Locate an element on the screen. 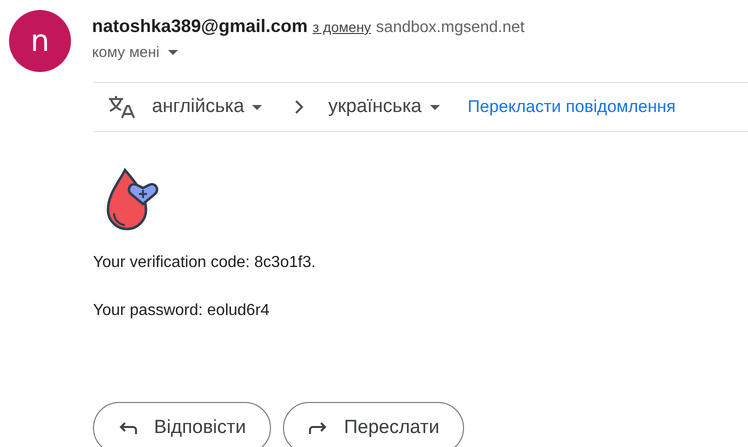 This screenshot has height=447, width=748. via-link: з домену is located at coordinates (342, 27).